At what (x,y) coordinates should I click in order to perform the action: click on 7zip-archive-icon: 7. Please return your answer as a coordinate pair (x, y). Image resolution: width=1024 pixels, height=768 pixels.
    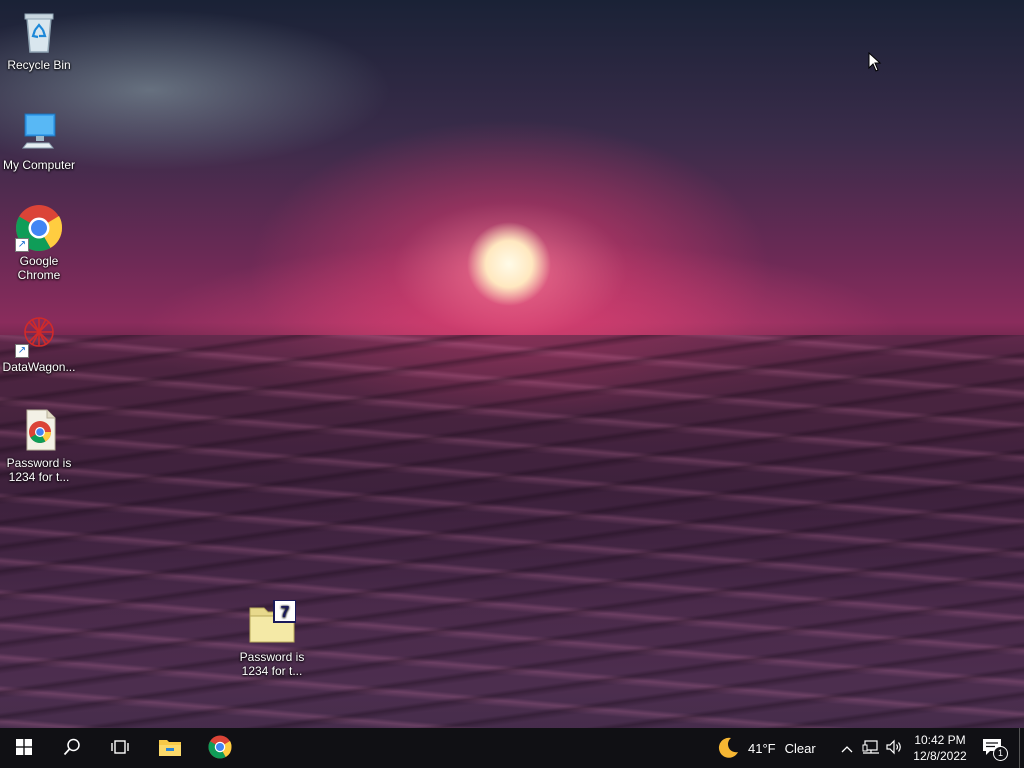
    Looking at the image, I should click on (272, 623).